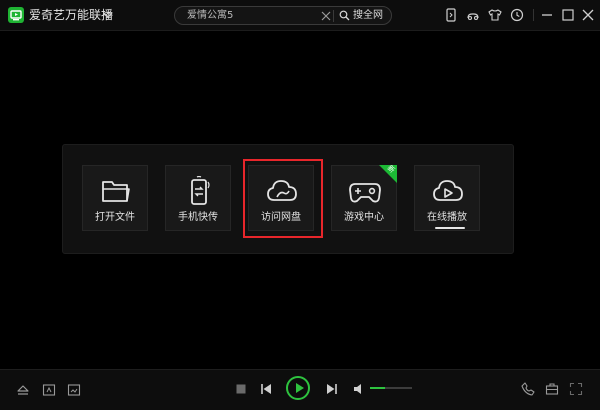 Image resolution: width=600 pixels, height=410 pixels. I want to click on volume-icon, so click(359, 389).